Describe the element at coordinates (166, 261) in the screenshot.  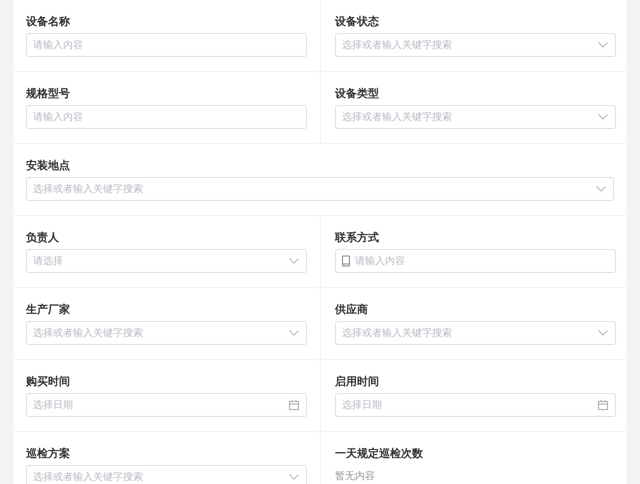
I see `select-field: 请选择` at that location.